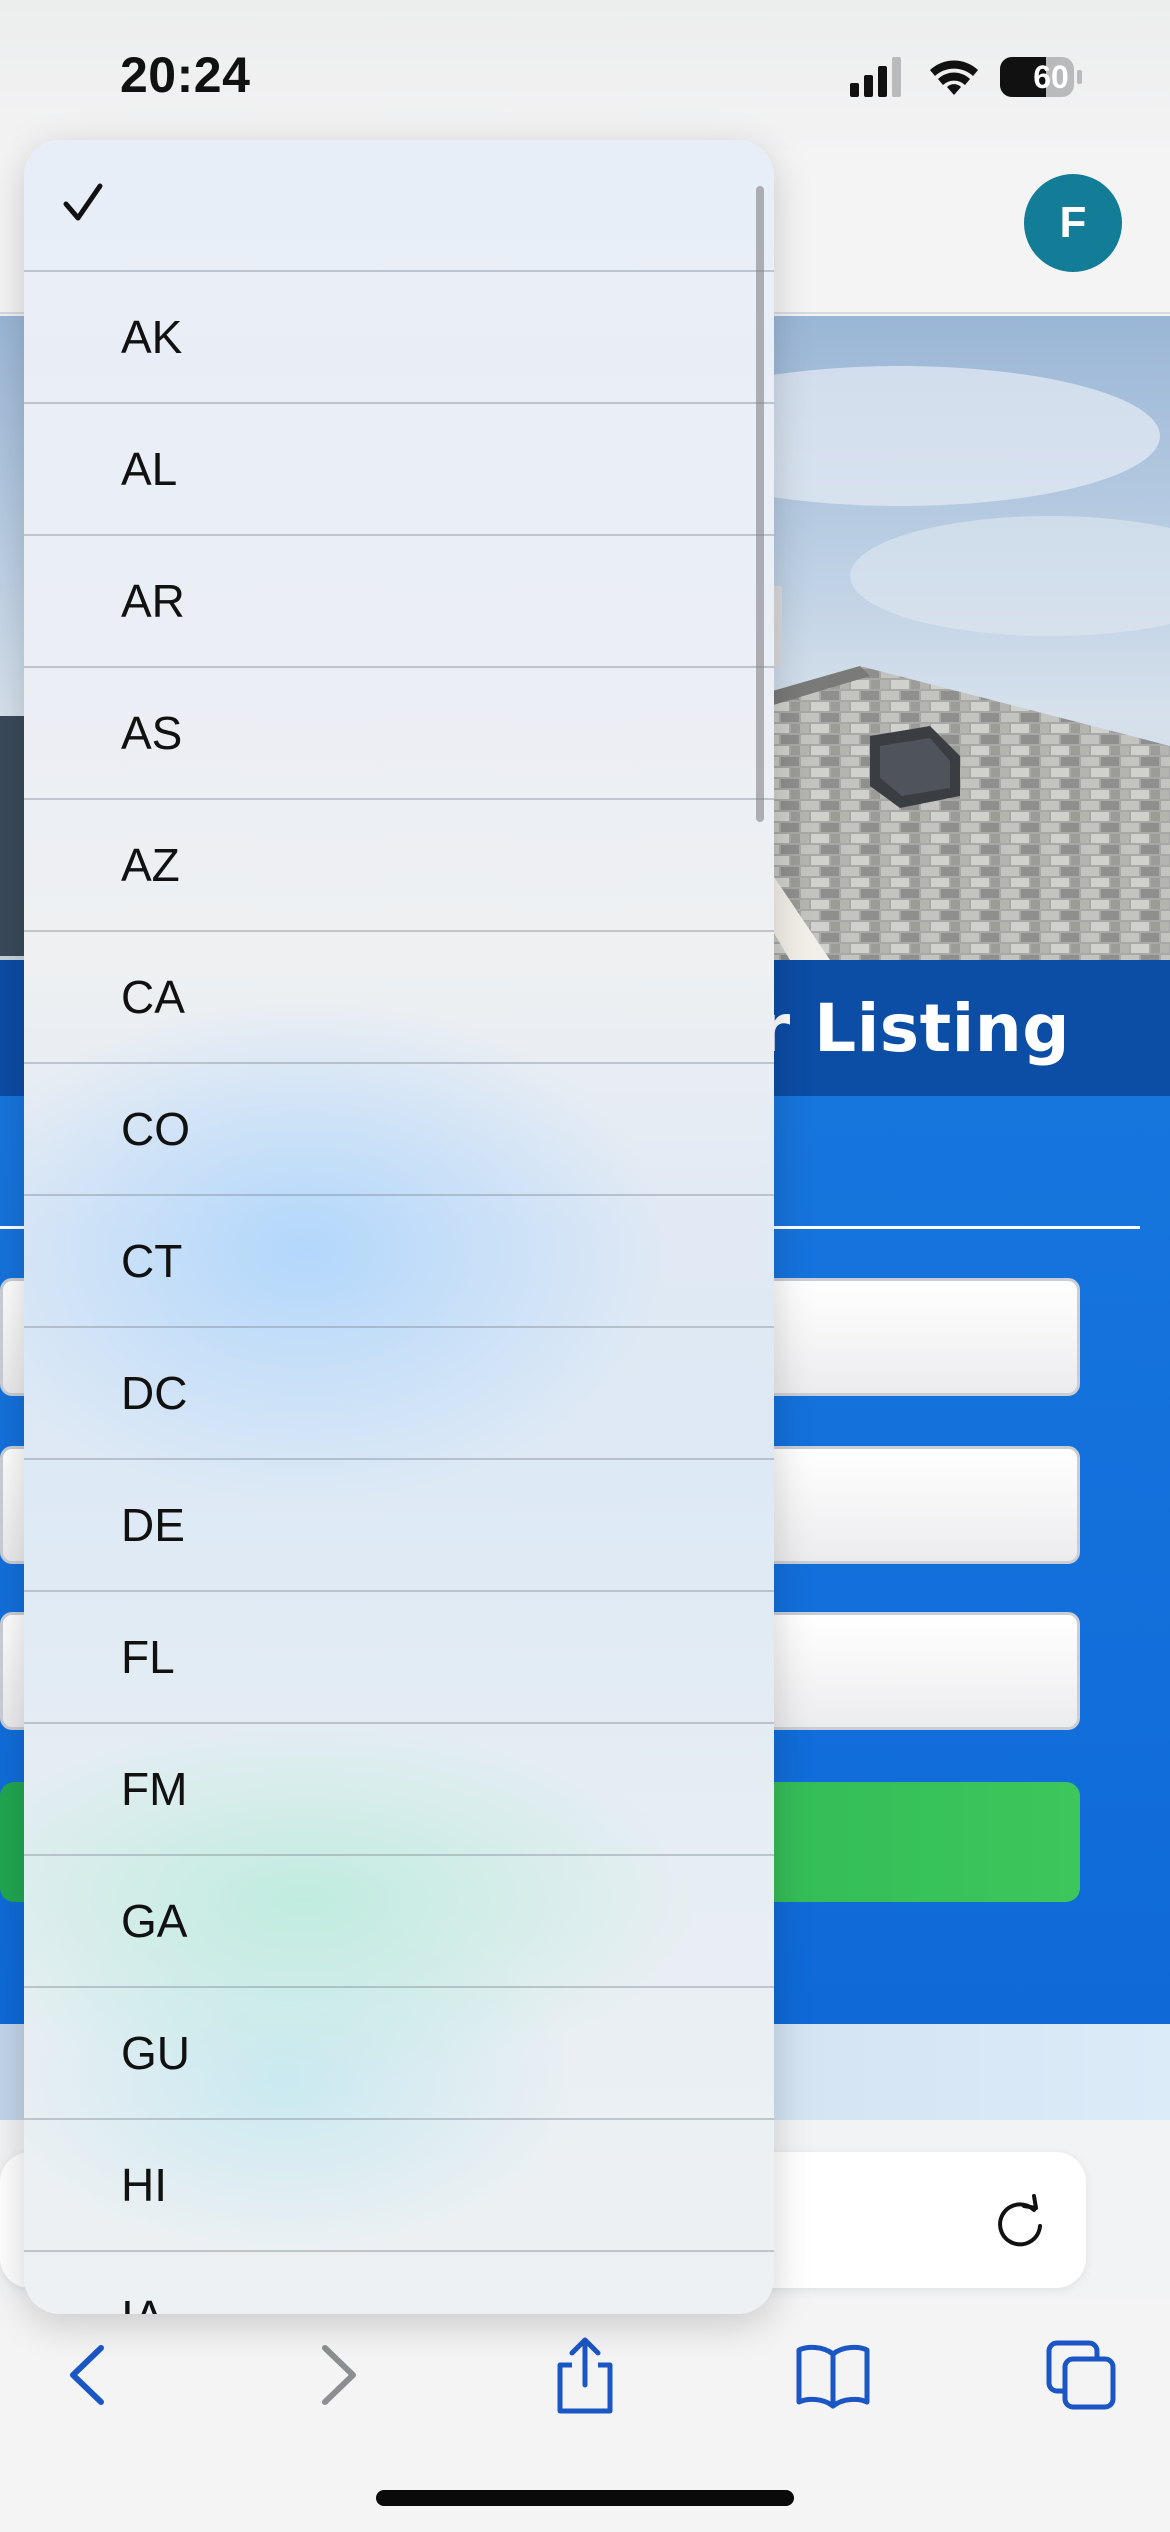 This screenshot has height=2532, width=1170. I want to click on picker-item-label: AZ, so click(150, 865).